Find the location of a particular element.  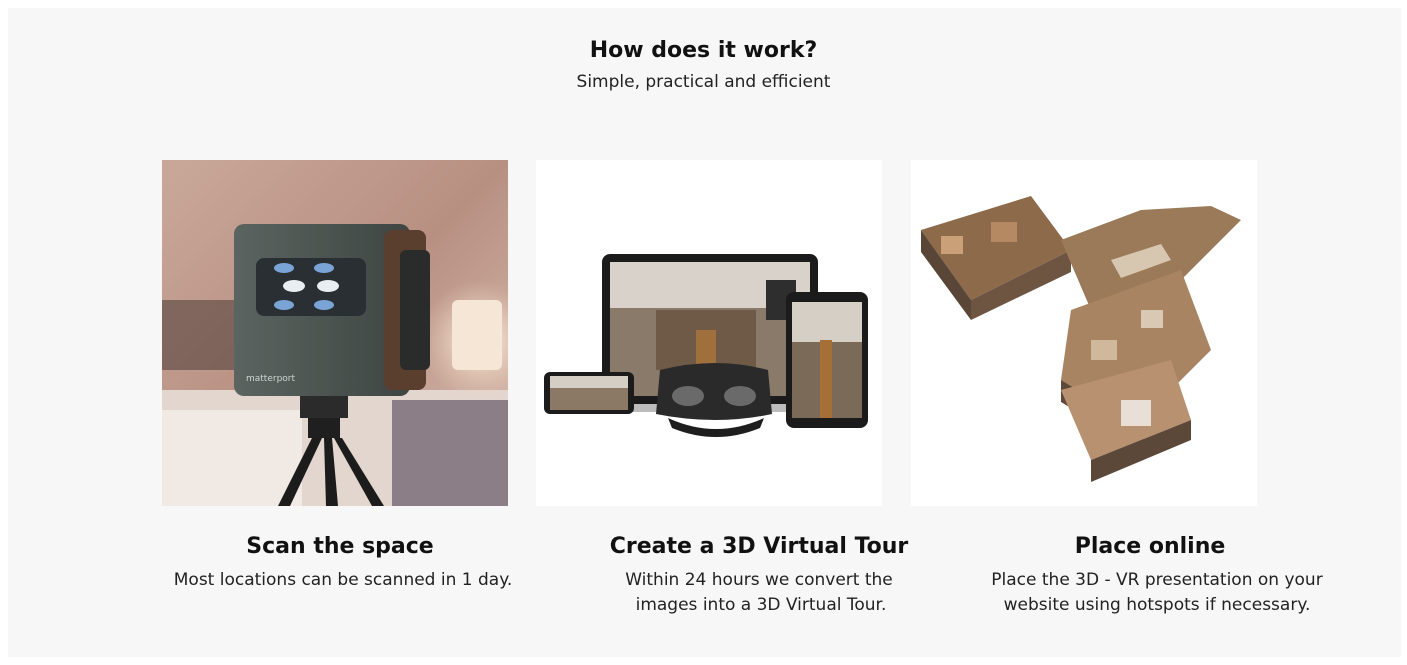

step-desc-online-line1: Place the 3D - VR presentation on your is located at coordinates (1157, 580).